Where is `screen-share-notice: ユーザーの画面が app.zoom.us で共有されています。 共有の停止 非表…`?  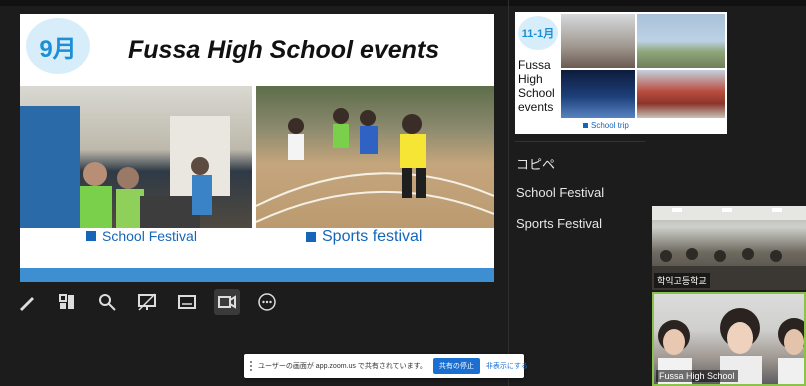 screen-share-notice: ユーザーの画面が app.zoom.us で共有されています。 共有の停止 非表… is located at coordinates (386, 366).